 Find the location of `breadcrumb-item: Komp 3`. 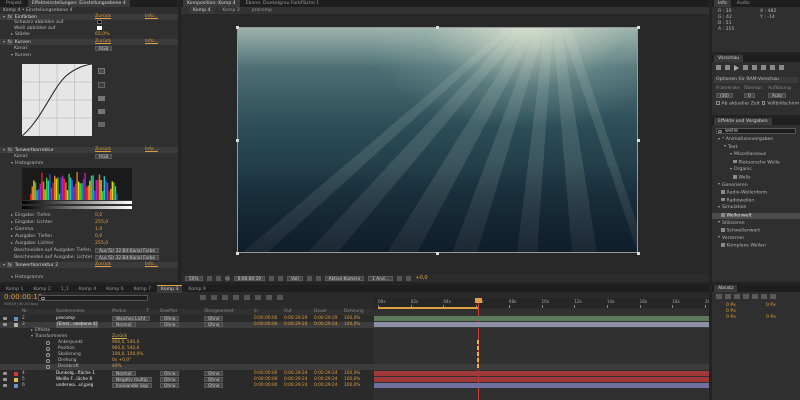

breadcrumb-item: Komp 3 is located at coordinates (230, 10).